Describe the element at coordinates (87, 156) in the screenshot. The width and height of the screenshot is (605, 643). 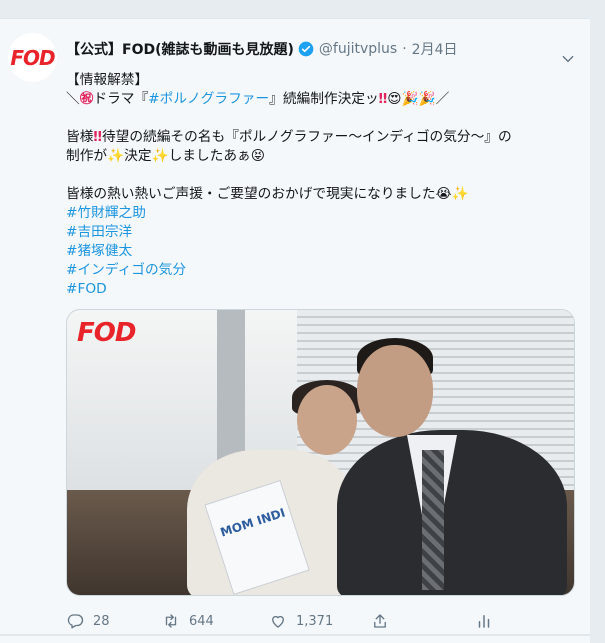
I see `text-segment: 制作が` at that location.